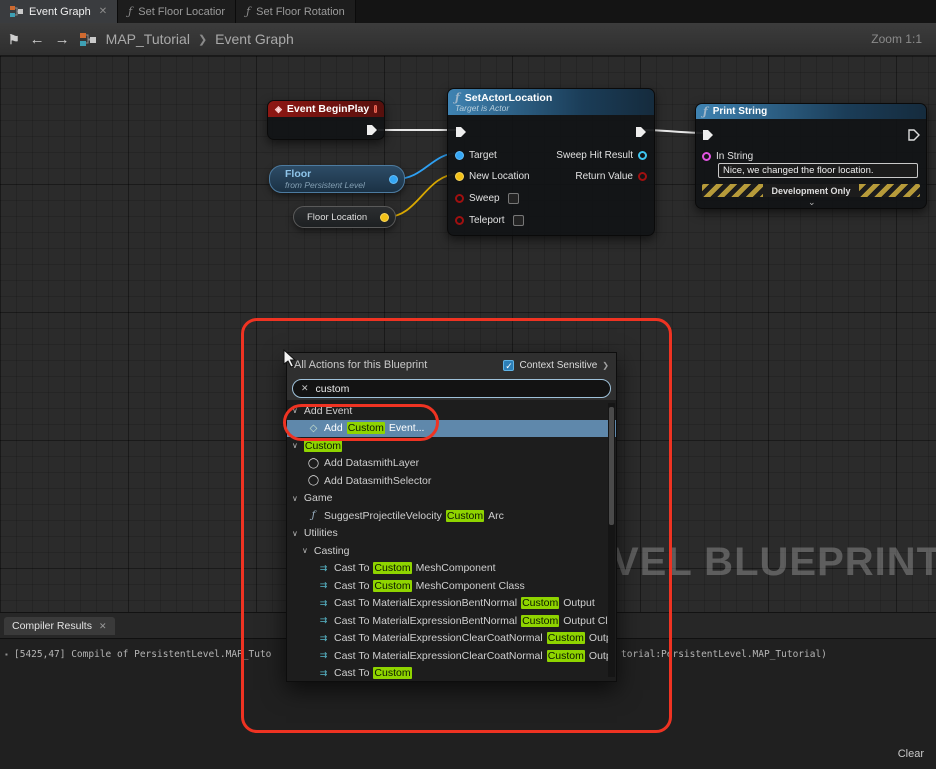  Describe the element at coordinates (499, 176) in the screenshot. I see `pin-label: New Location` at that location.